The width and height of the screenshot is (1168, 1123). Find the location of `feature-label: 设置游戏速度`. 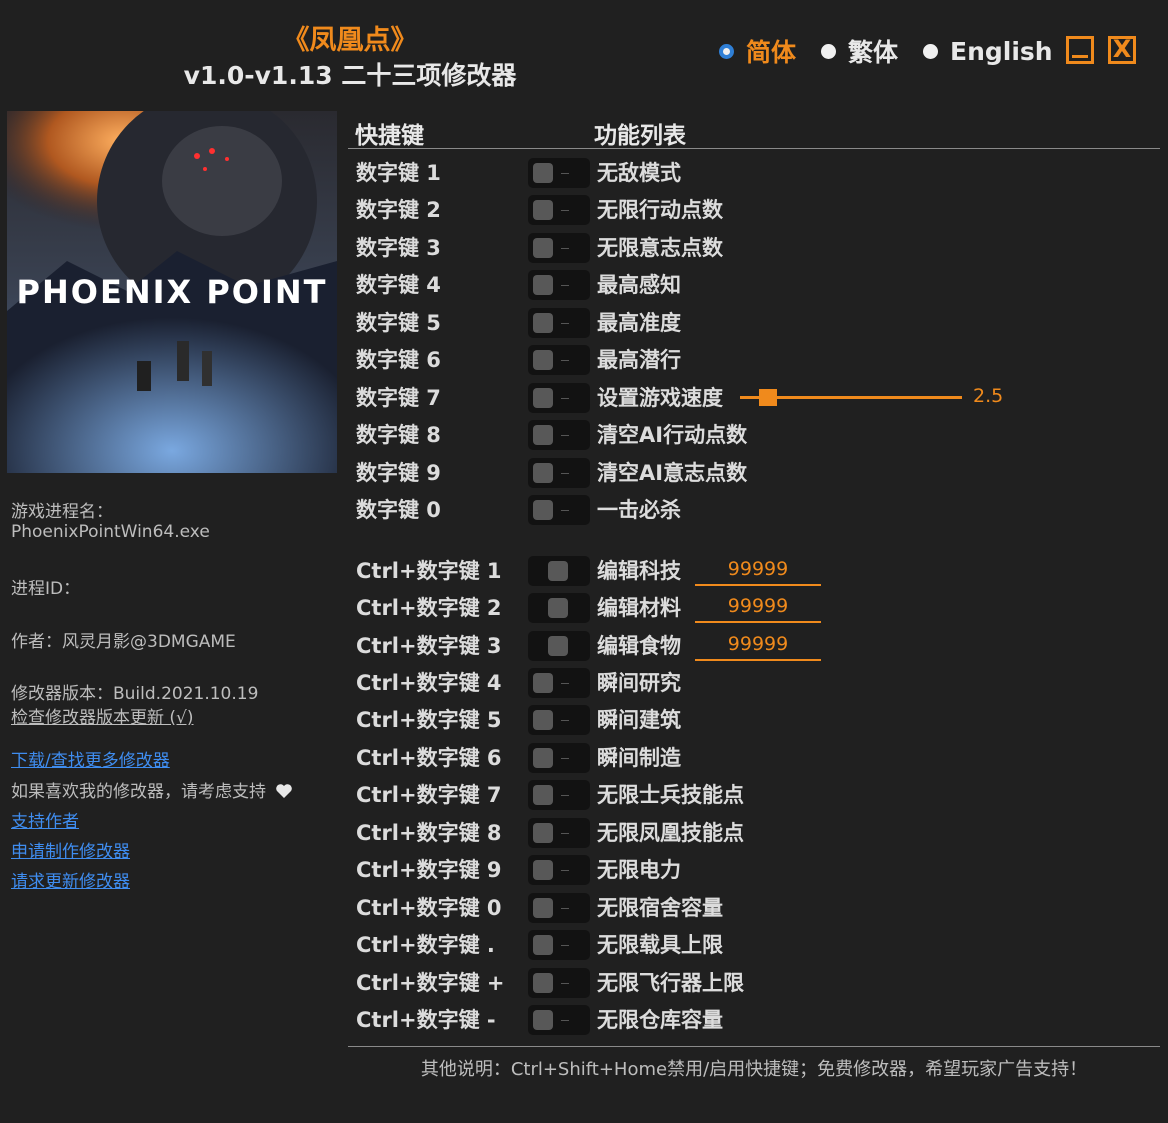

feature-label: 设置游戏速度 is located at coordinates (660, 398).